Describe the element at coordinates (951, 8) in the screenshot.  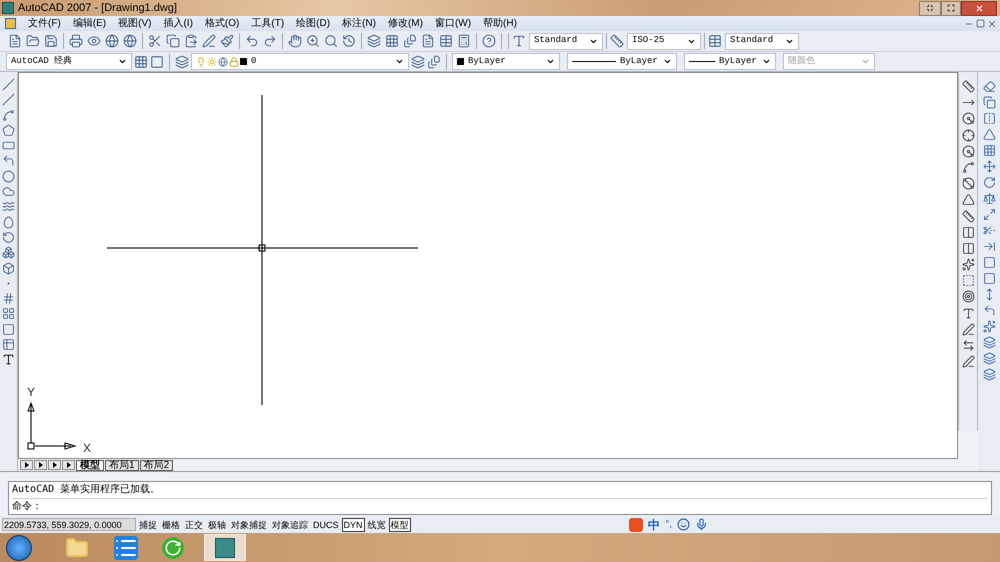
I see `maximize-button` at that location.